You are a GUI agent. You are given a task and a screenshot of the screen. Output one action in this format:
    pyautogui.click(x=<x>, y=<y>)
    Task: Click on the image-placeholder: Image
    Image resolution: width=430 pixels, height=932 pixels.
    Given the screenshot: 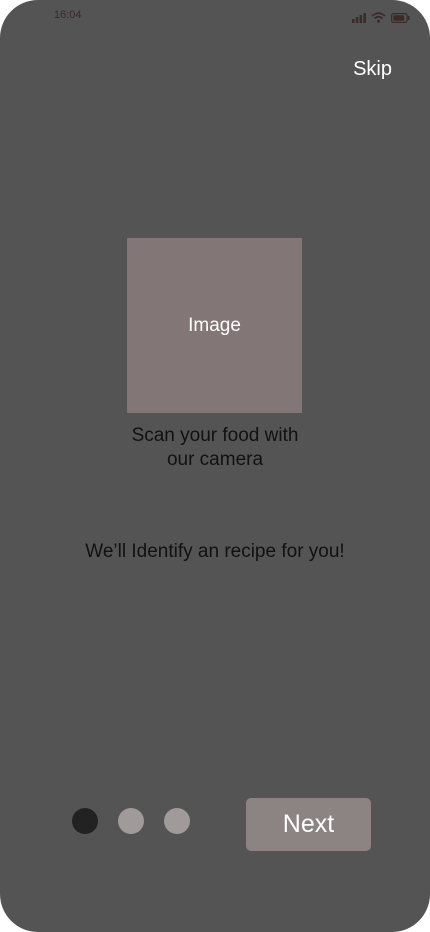 What is the action you would take?
    pyautogui.click(x=214, y=325)
    